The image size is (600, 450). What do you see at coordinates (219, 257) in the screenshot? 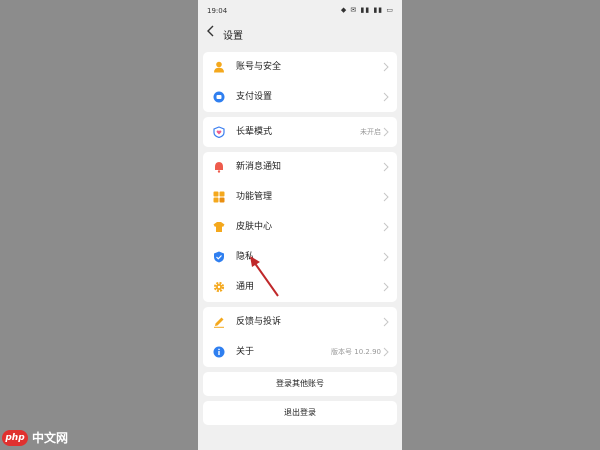
I see `shield-icon` at bounding box center [219, 257].